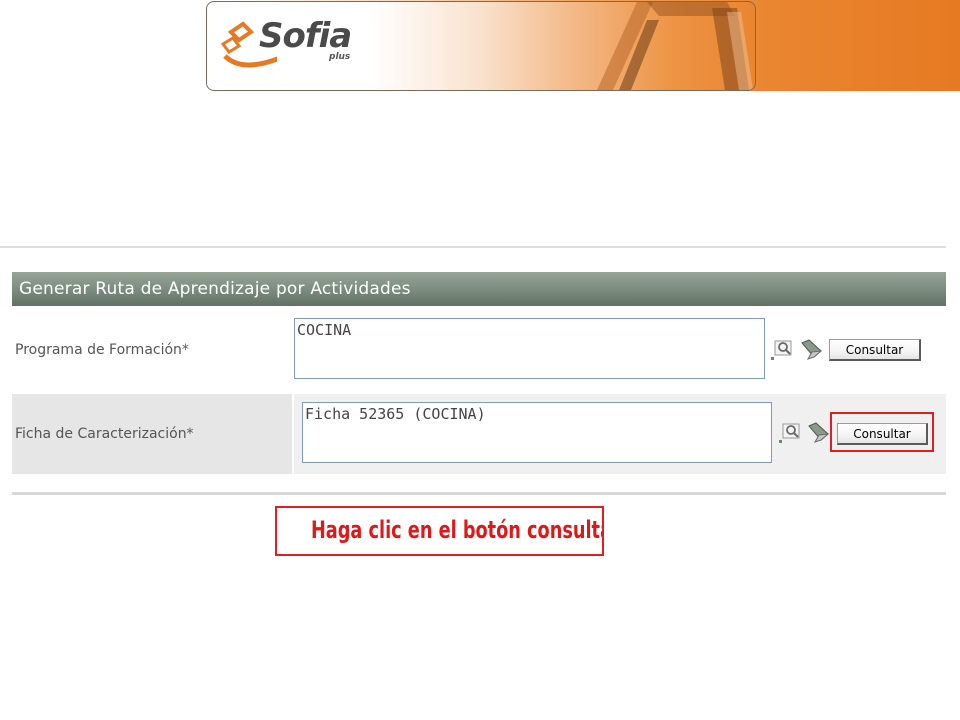 The height and width of the screenshot is (720, 960). I want to click on callout-text: Haga clic en el botón consultar, so click(457, 530).